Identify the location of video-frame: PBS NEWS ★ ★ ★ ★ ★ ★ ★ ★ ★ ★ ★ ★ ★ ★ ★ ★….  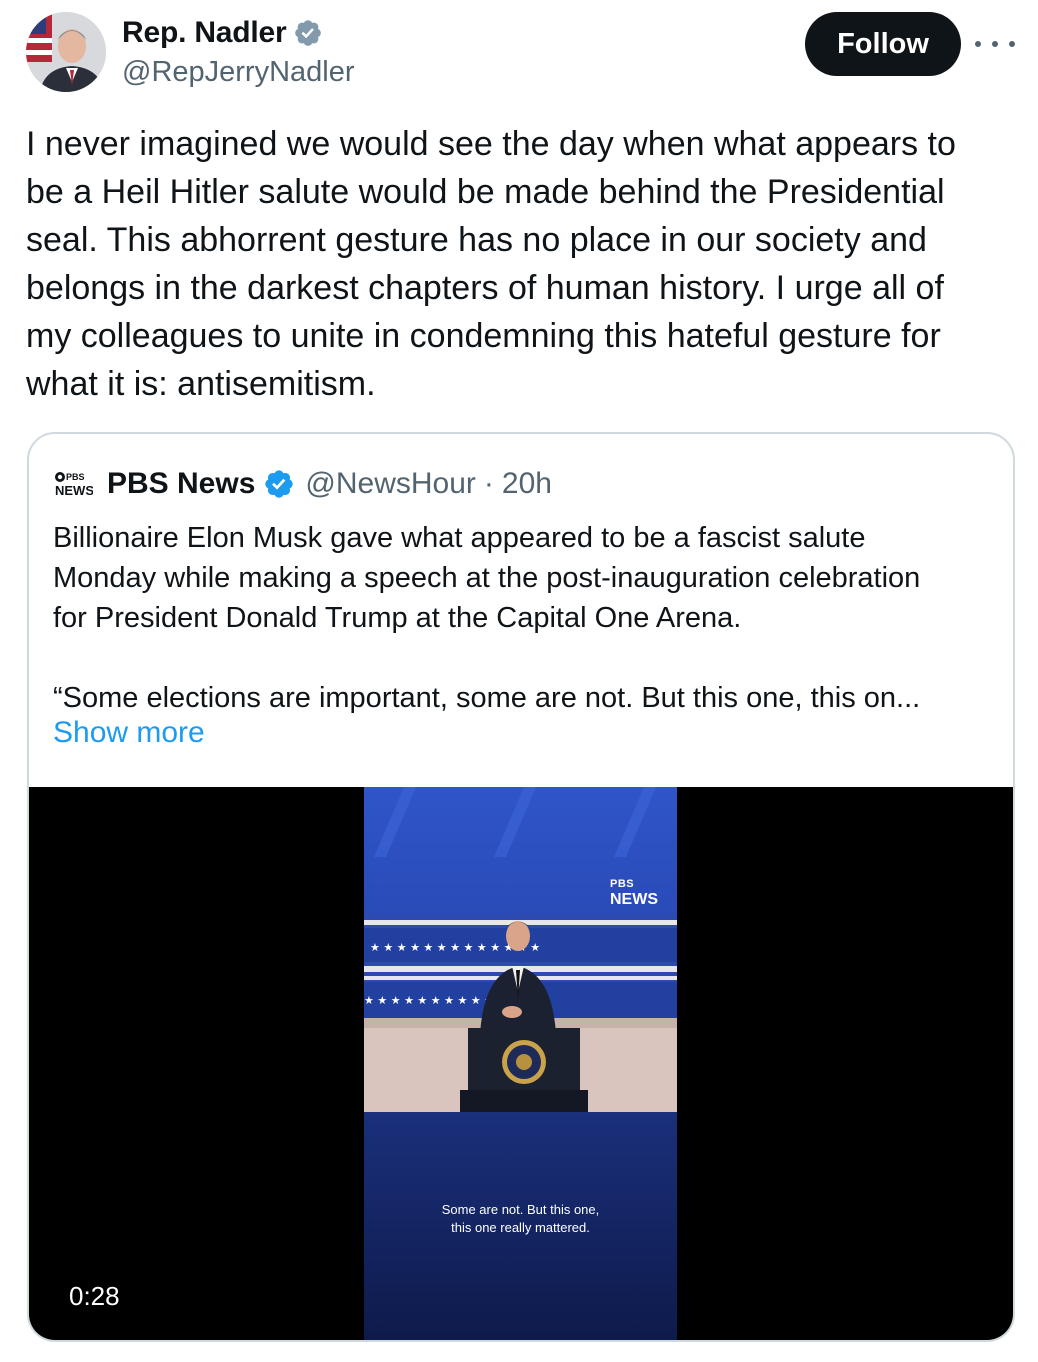
(520, 1063).